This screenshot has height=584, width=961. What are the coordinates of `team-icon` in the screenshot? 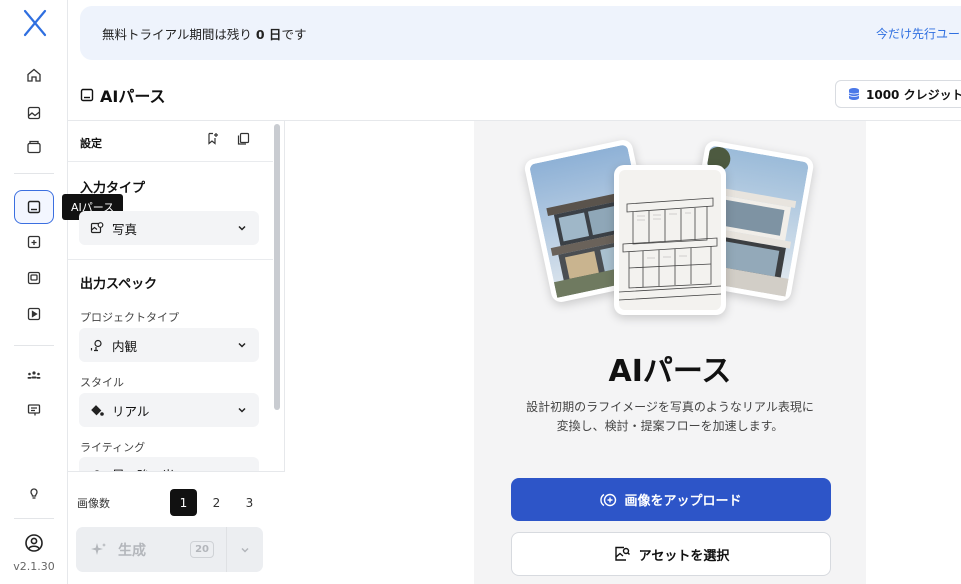 It's located at (34, 375).